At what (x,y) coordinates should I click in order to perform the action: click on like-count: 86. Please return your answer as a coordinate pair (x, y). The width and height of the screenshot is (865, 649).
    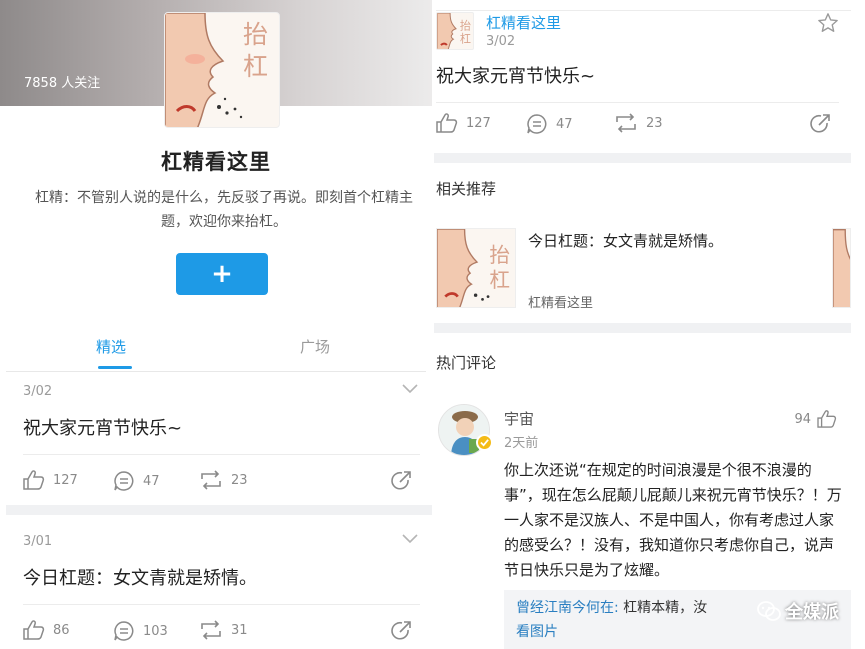
    Looking at the image, I should click on (61, 630).